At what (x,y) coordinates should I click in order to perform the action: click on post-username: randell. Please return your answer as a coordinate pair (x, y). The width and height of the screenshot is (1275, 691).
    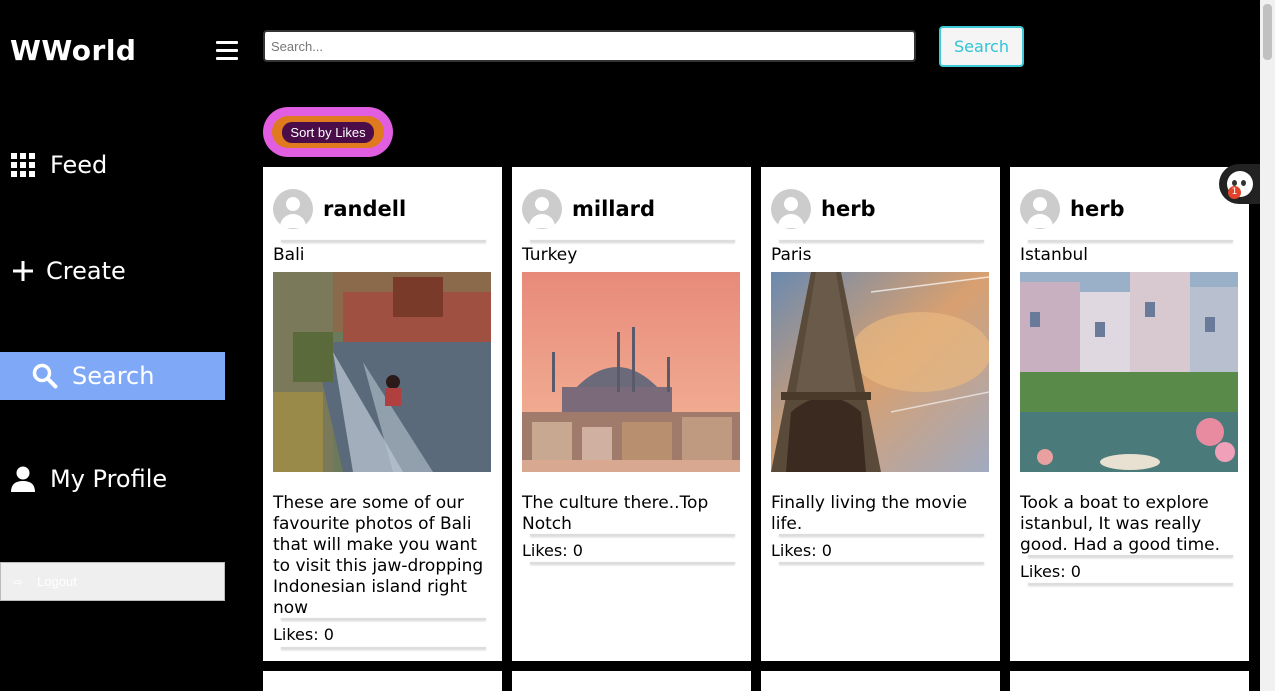
    Looking at the image, I should click on (364, 209).